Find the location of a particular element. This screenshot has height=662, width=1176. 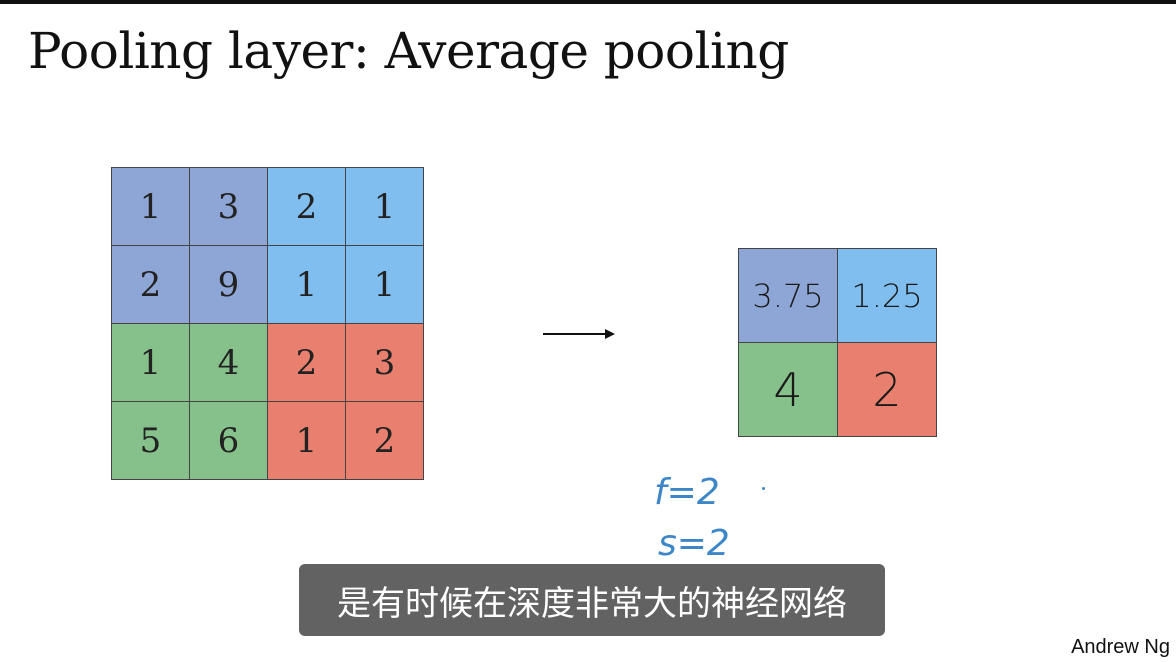

filter-size-annotation: f=2 is located at coordinates (687, 492).